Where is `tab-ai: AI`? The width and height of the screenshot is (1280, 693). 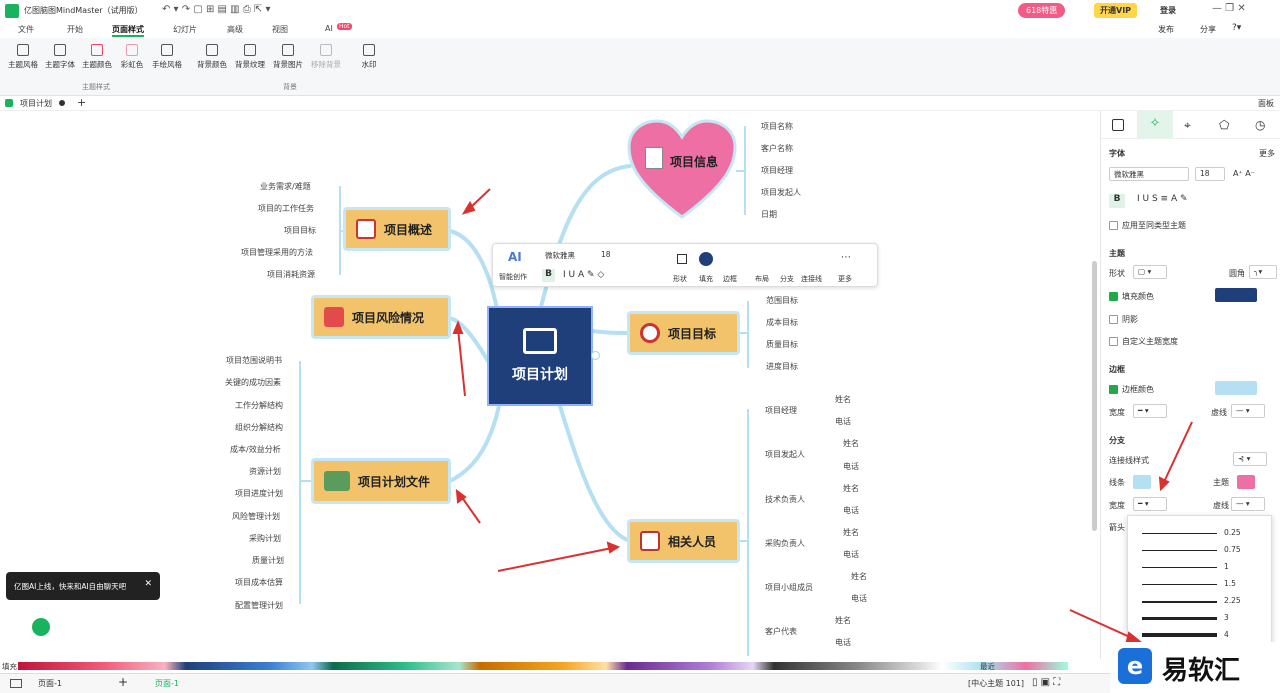
tab-ai: AI is located at coordinates (329, 28).